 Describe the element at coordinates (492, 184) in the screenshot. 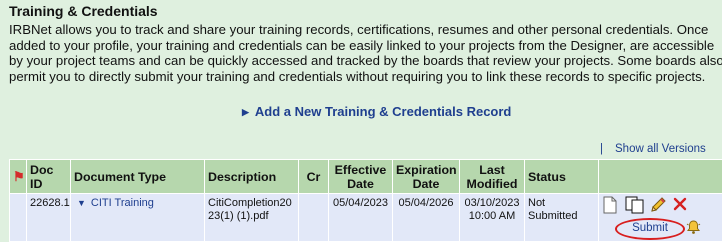

I see `last-modified-header-line2: Modified` at that location.